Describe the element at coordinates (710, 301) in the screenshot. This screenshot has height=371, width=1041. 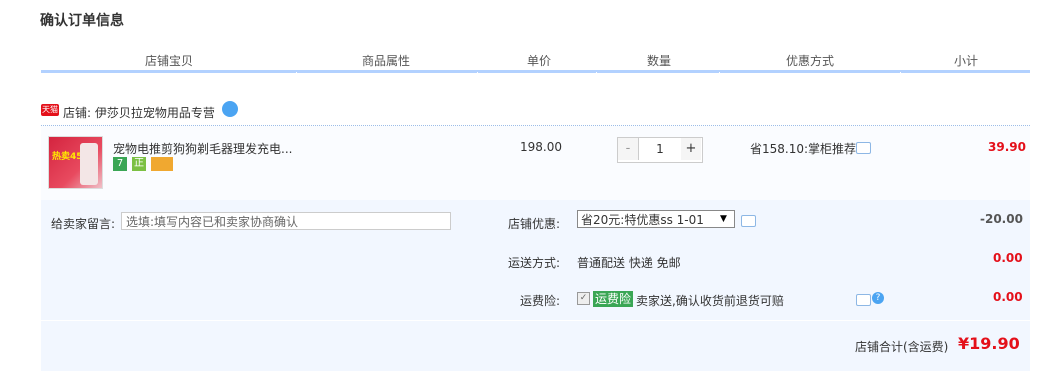
I see `insurance-text: 卖家送,确认收货前退货可赔` at that location.